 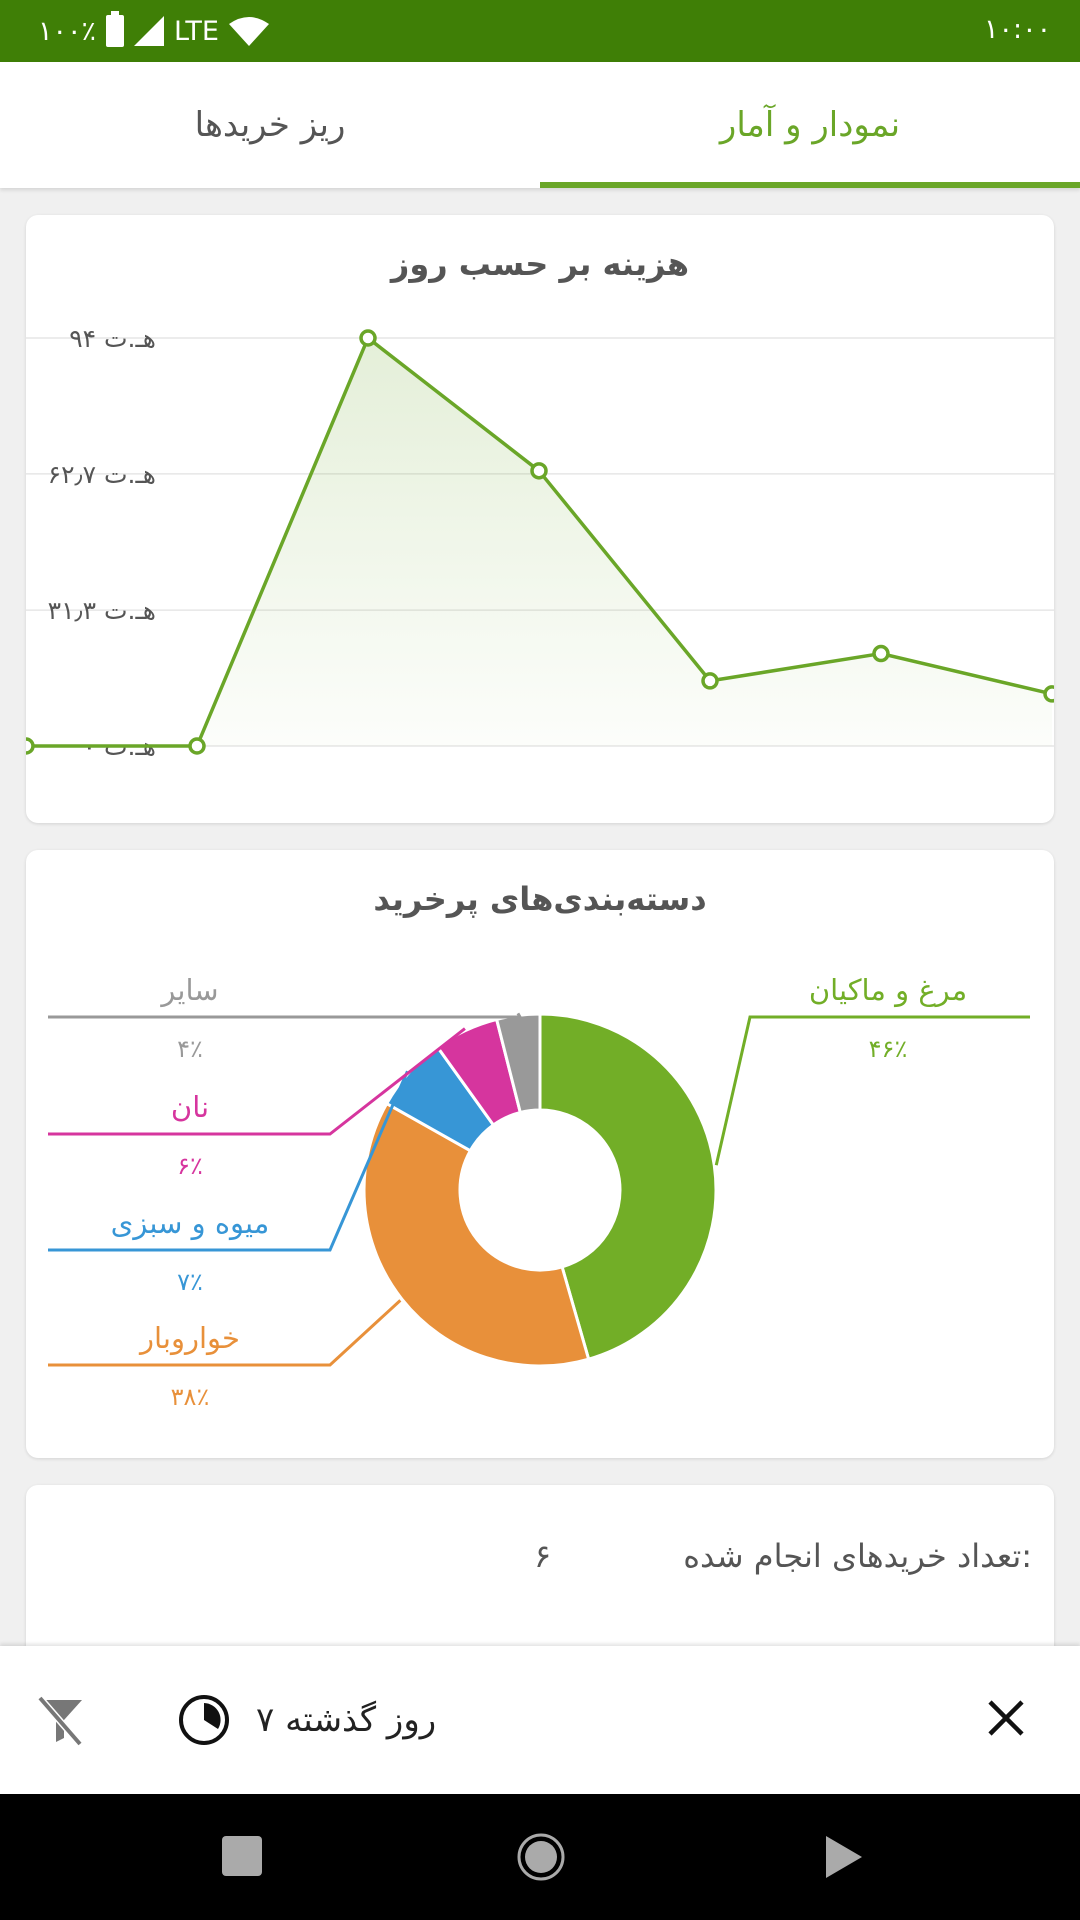 I want to click on active-tab-indicator, so click(x=810, y=185).